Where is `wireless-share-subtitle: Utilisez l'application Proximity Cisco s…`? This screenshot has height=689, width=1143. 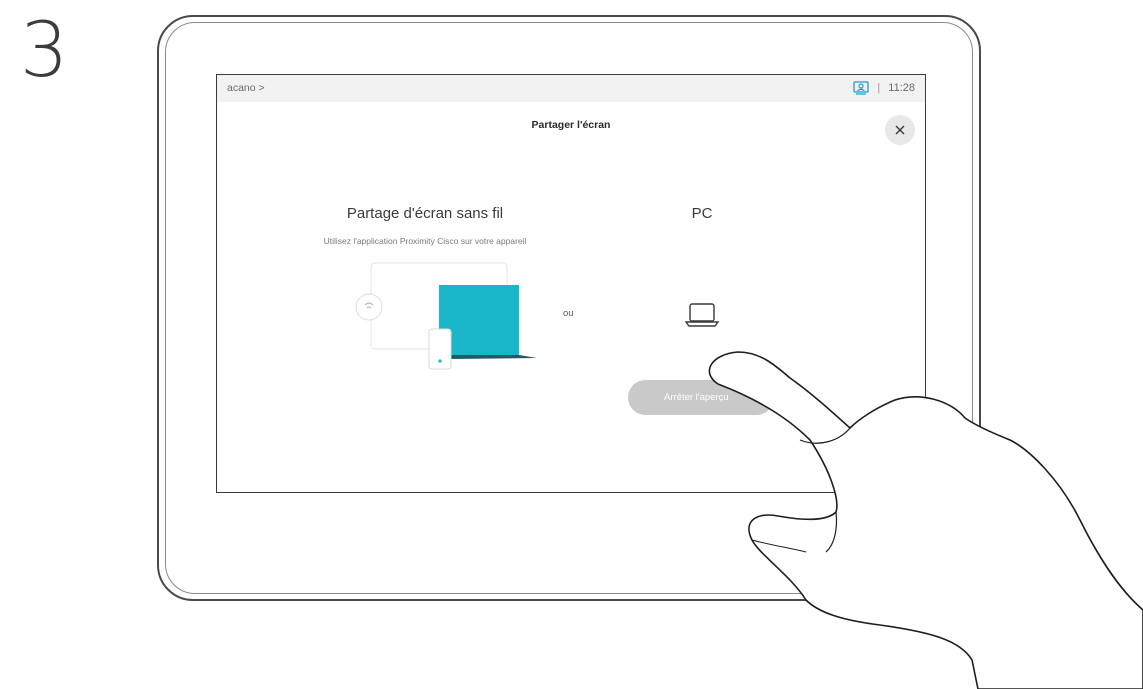
wireless-share-subtitle: Utilisez l'application Proximity Cisco s… is located at coordinates (425, 241).